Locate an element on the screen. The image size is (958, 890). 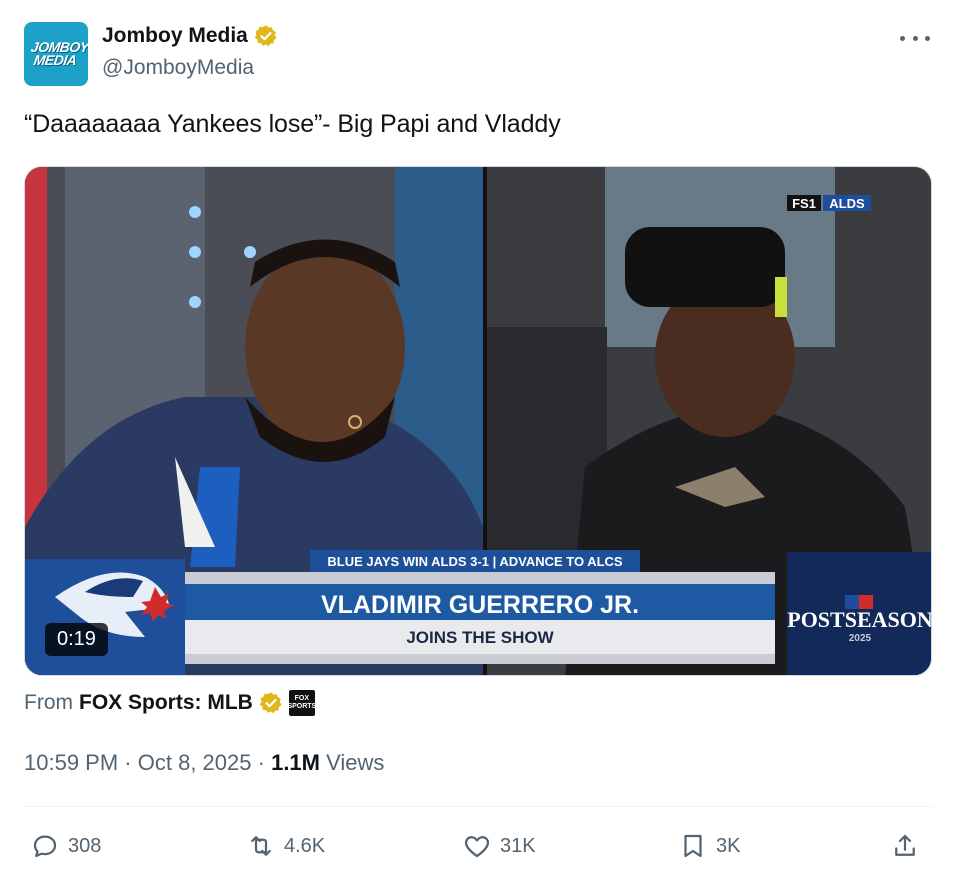
repost-icon is located at coordinates (261, 846).